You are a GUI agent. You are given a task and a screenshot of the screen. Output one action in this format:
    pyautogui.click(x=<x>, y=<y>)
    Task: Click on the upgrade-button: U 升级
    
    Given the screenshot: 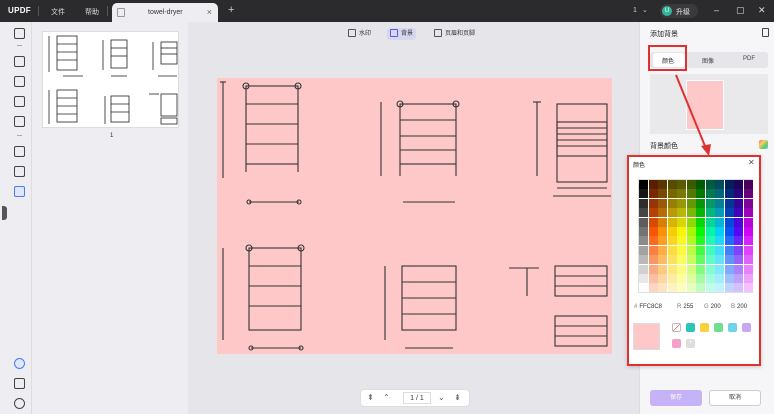 What is the action you would take?
    pyautogui.click(x=679, y=11)
    